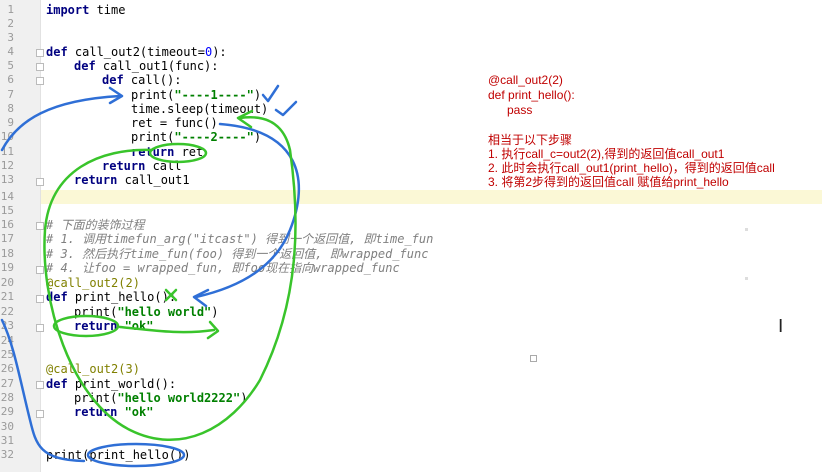 This screenshot has height=472, width=822. What do you see at coordinates (132, 180) in the screenshot?
I see `code-line: return call_out1` at bounding box center [132, 180].